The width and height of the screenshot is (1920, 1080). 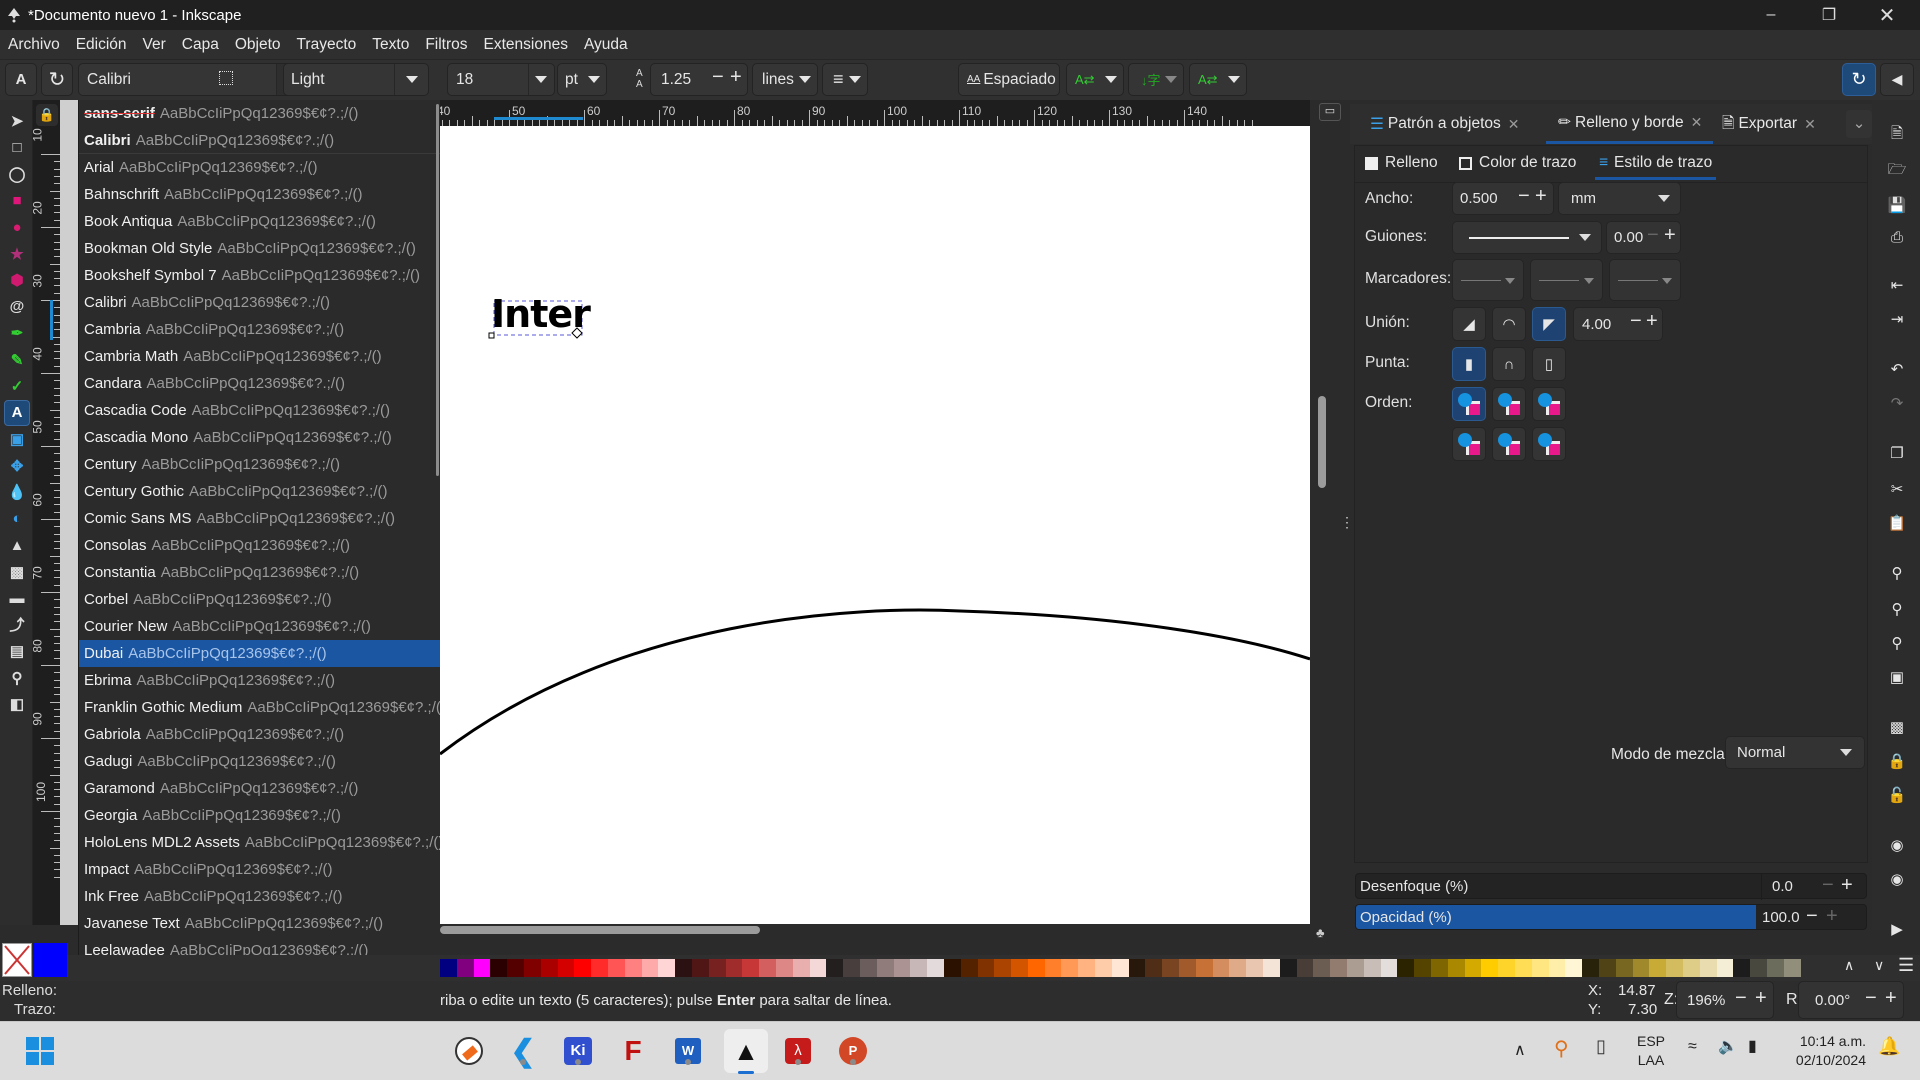 I want to click on text-orientation-select: A⇄, so click(x=1218, y=79).